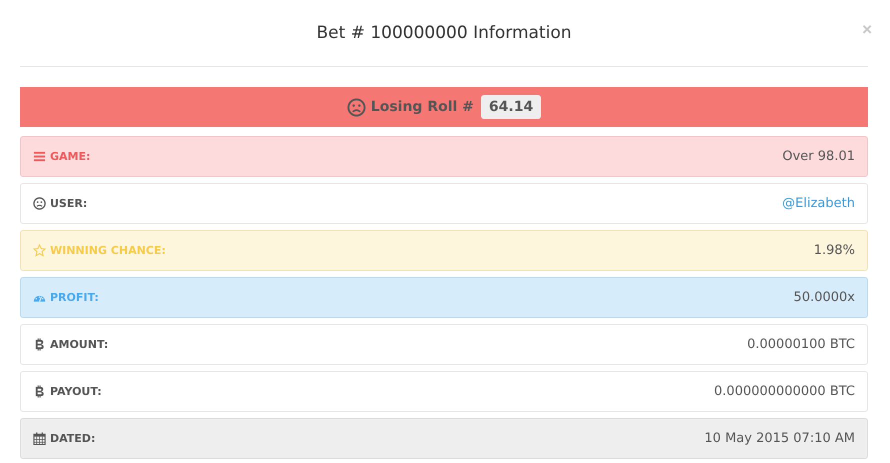 This screenshot has width=890, height=463. What do you see at coordinates (74, 297) in the screenshot?
I see `row-label: PROFIT:` at bounding box center [74, 297].